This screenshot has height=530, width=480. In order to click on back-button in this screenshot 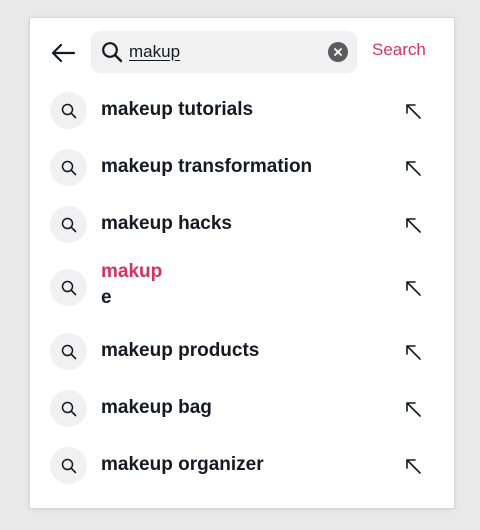, I will do `click(63, 53)`.